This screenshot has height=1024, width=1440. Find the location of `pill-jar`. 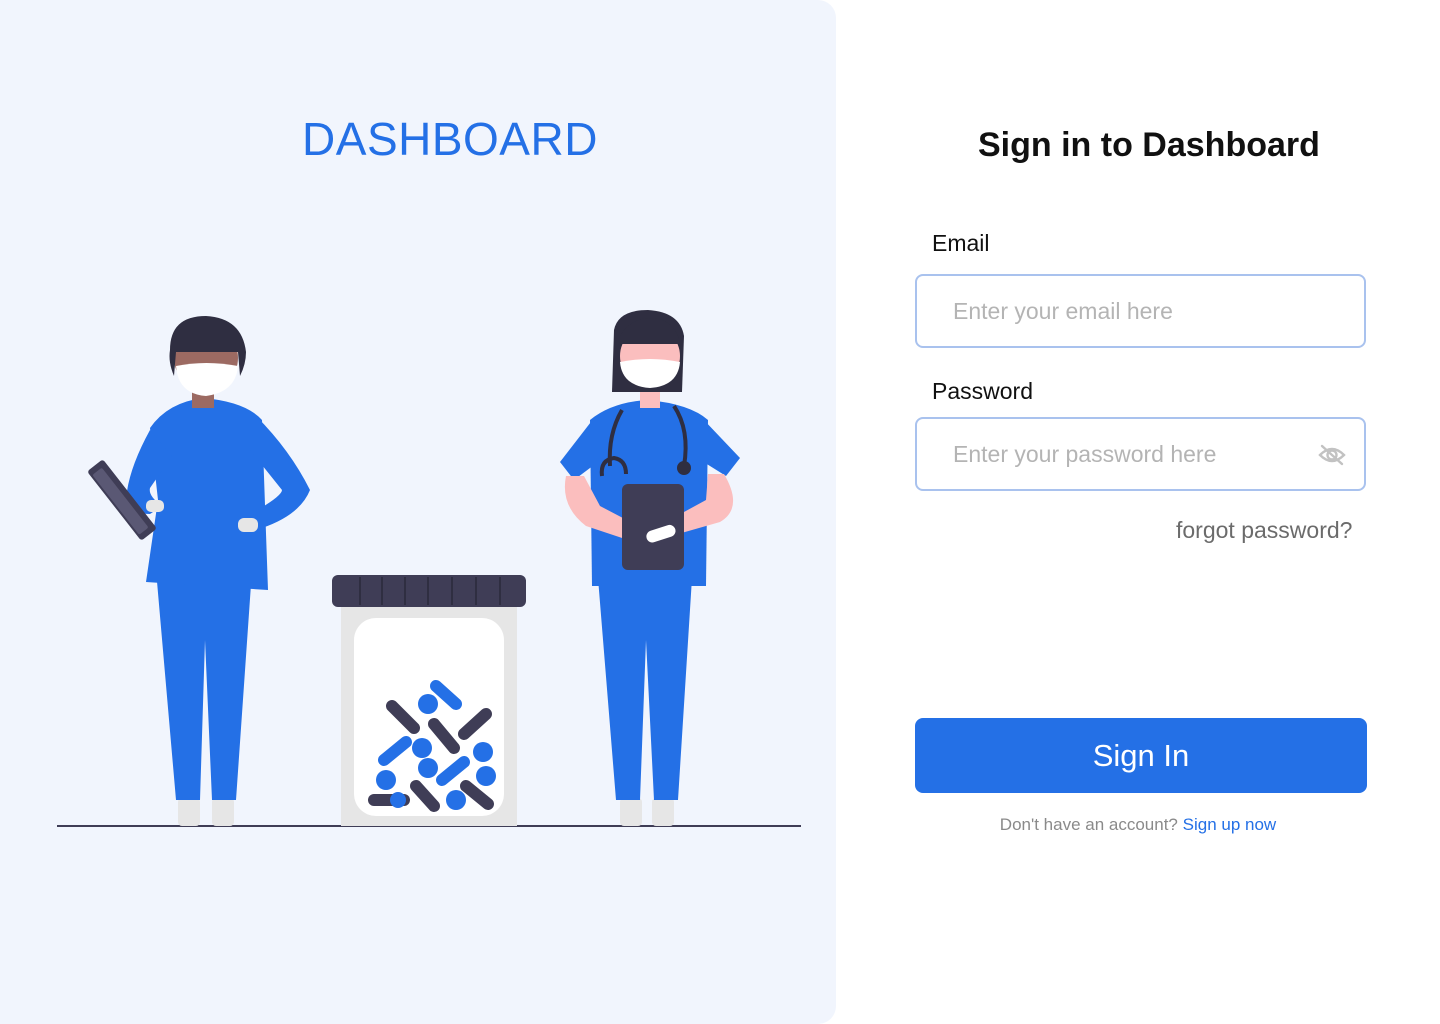

pill-jar is located at coordinates (429, 700).